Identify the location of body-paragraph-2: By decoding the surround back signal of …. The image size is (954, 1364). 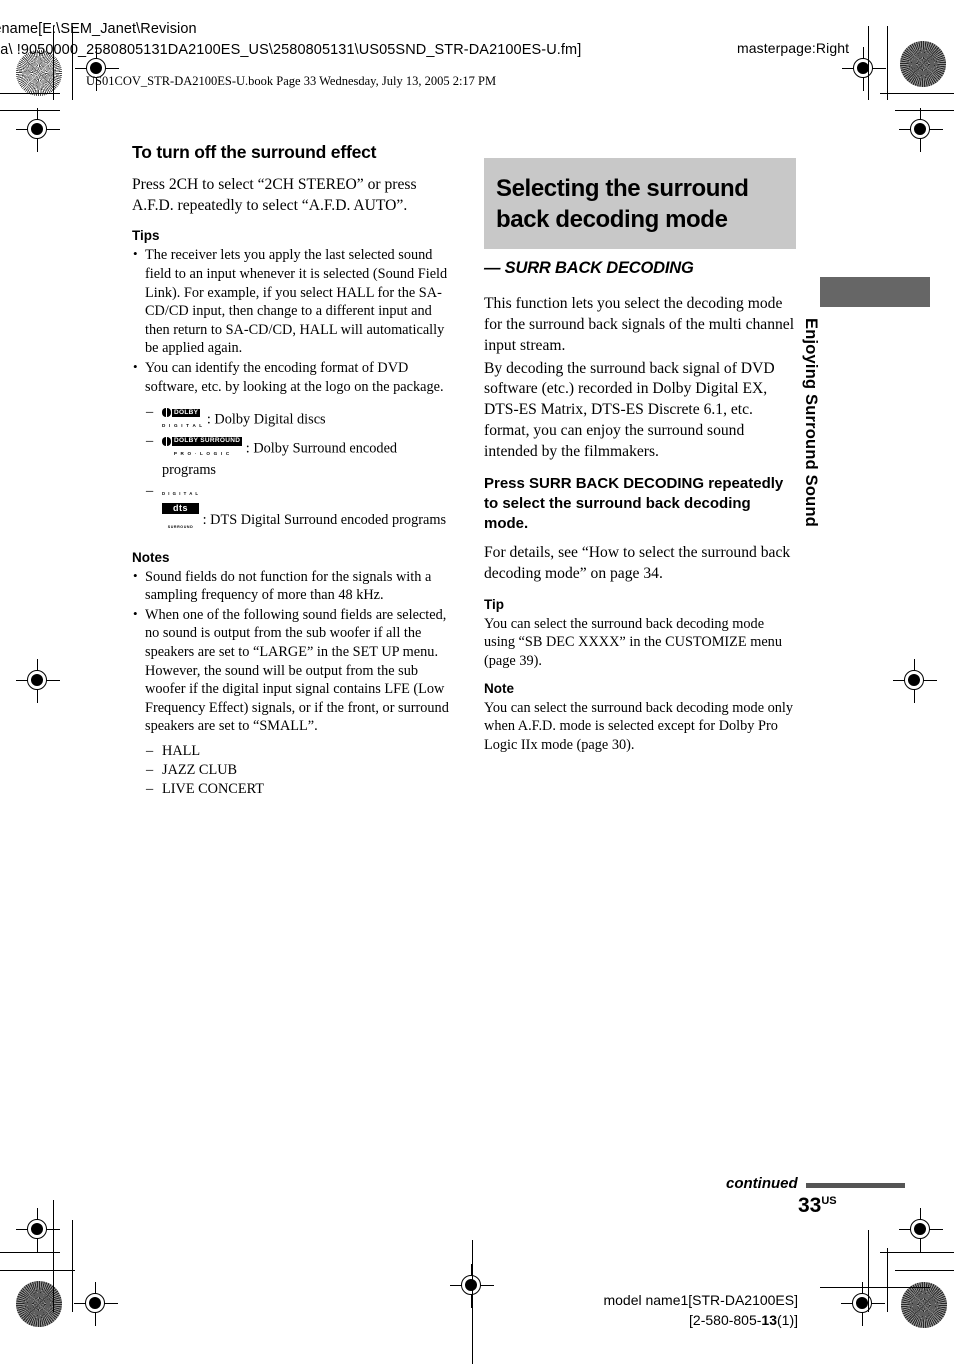
(629, 409).